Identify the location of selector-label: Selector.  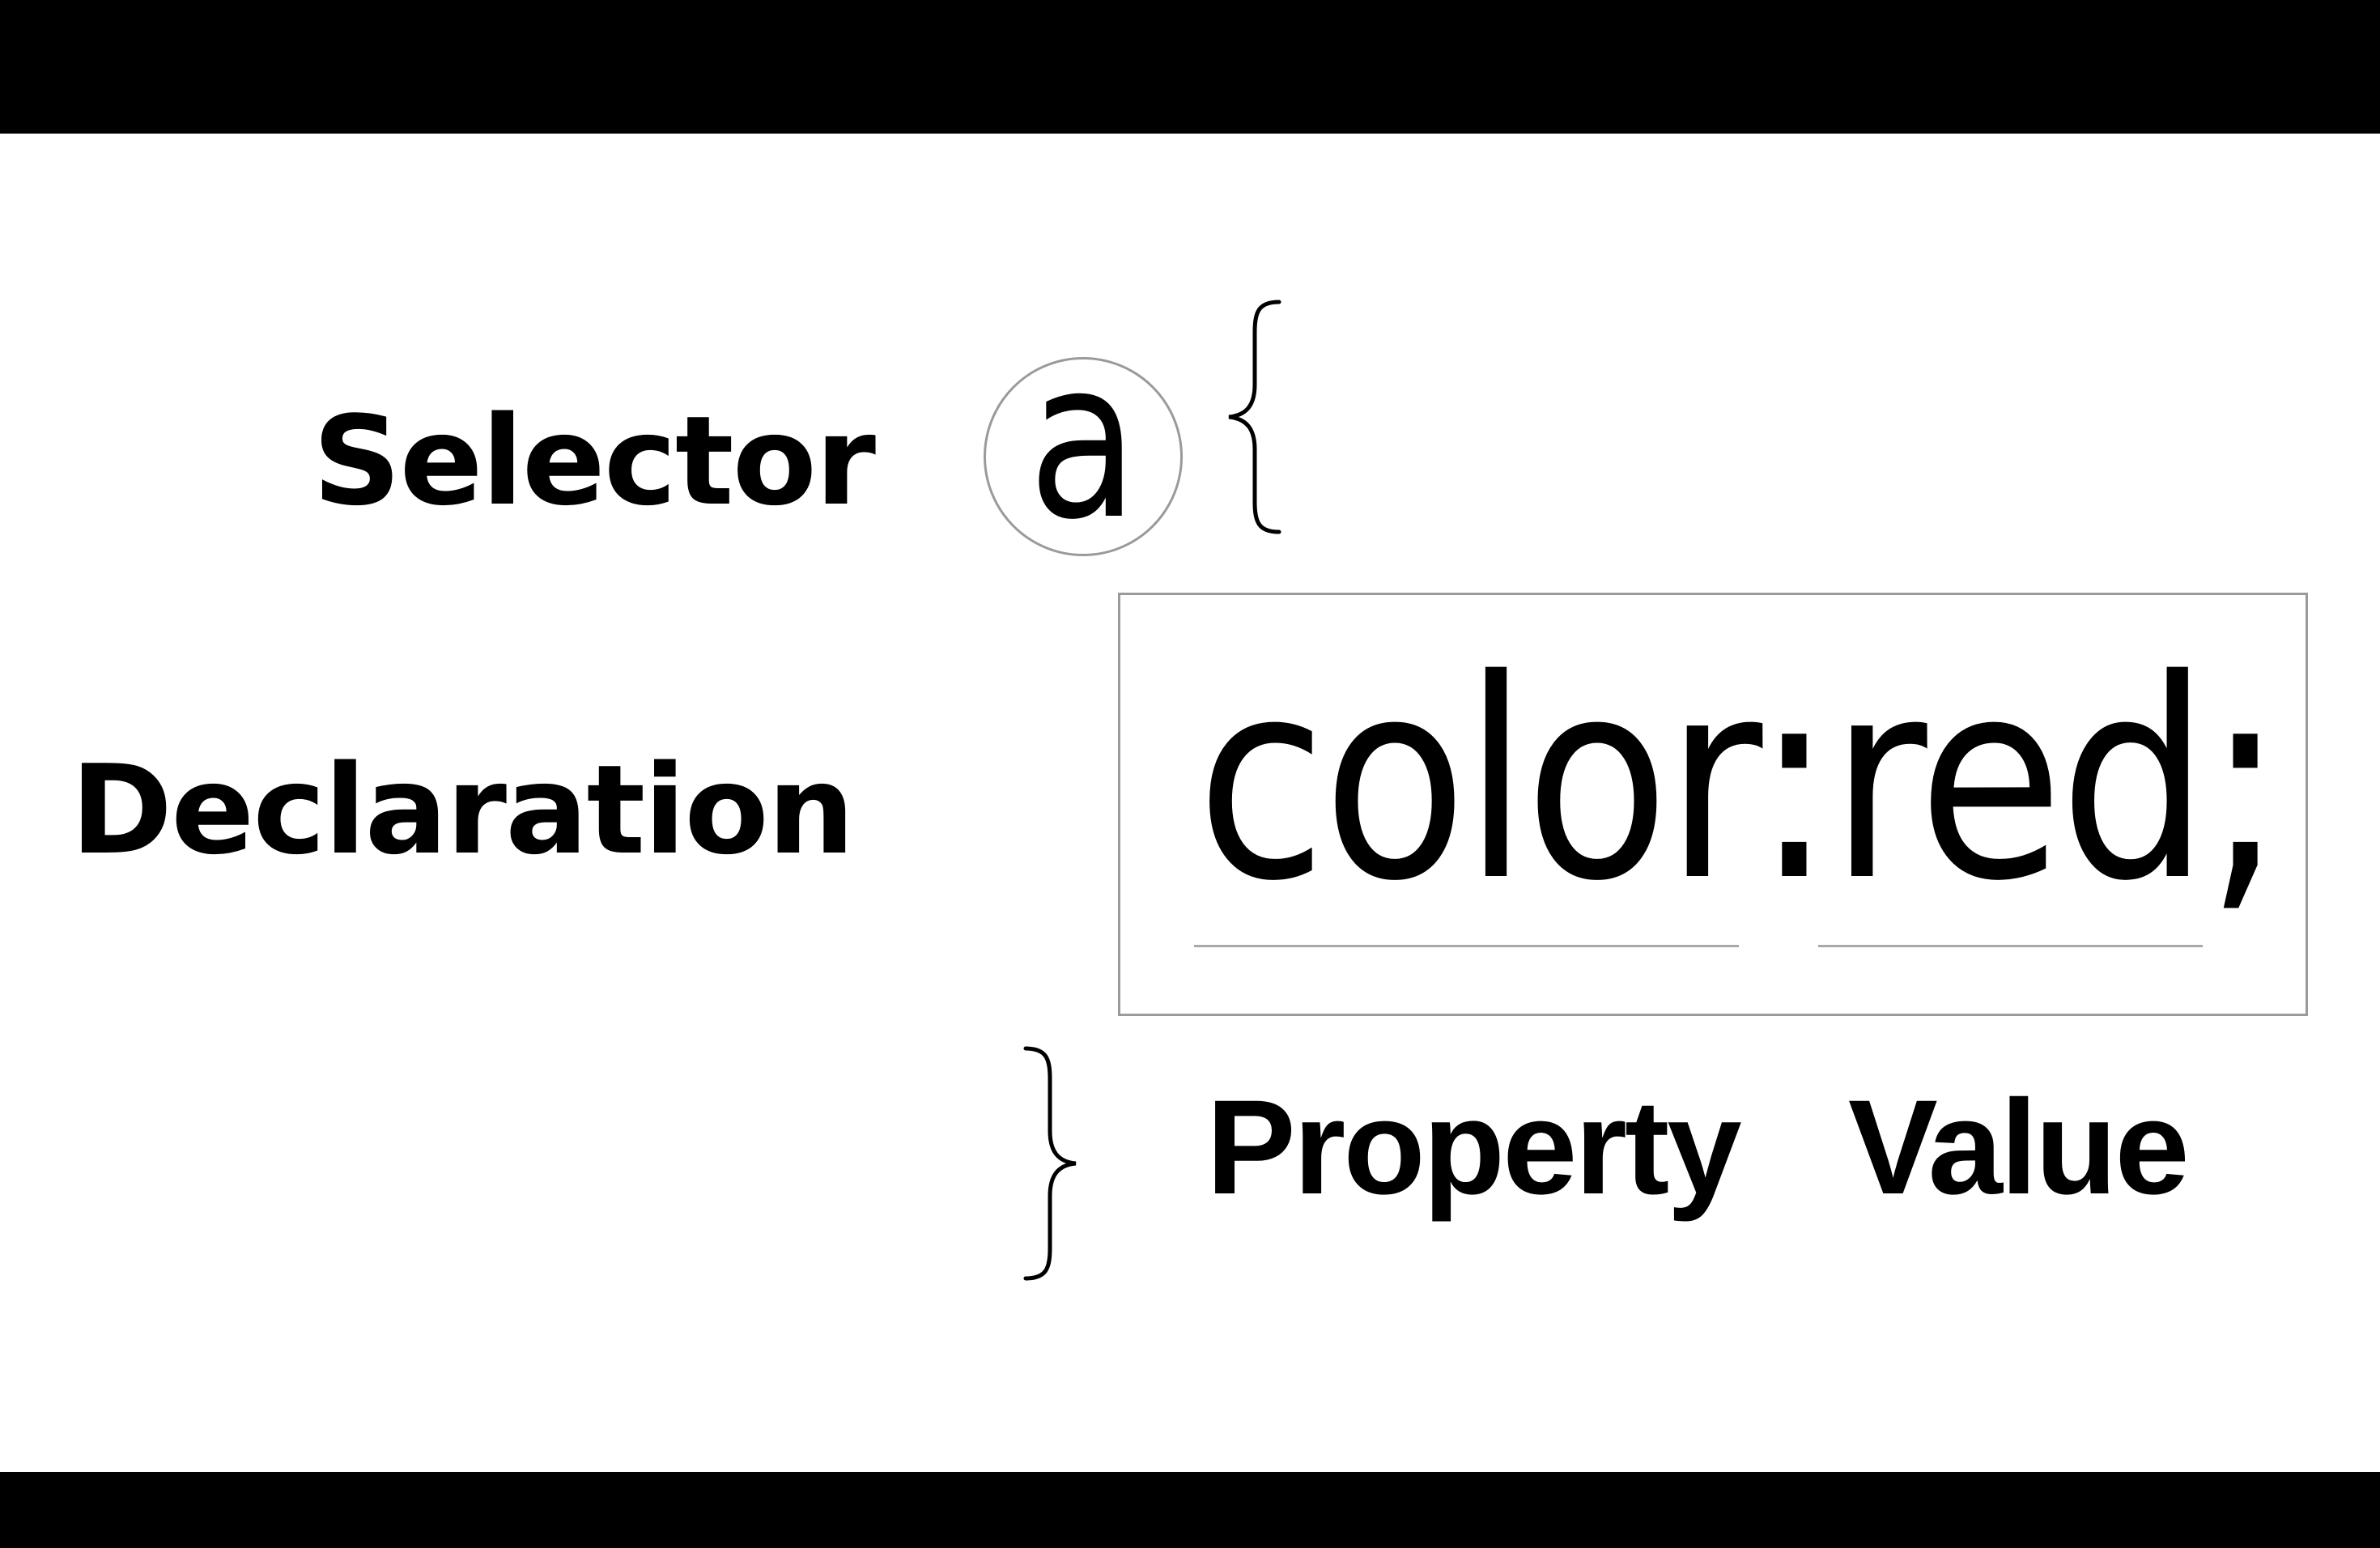
(594, 461).